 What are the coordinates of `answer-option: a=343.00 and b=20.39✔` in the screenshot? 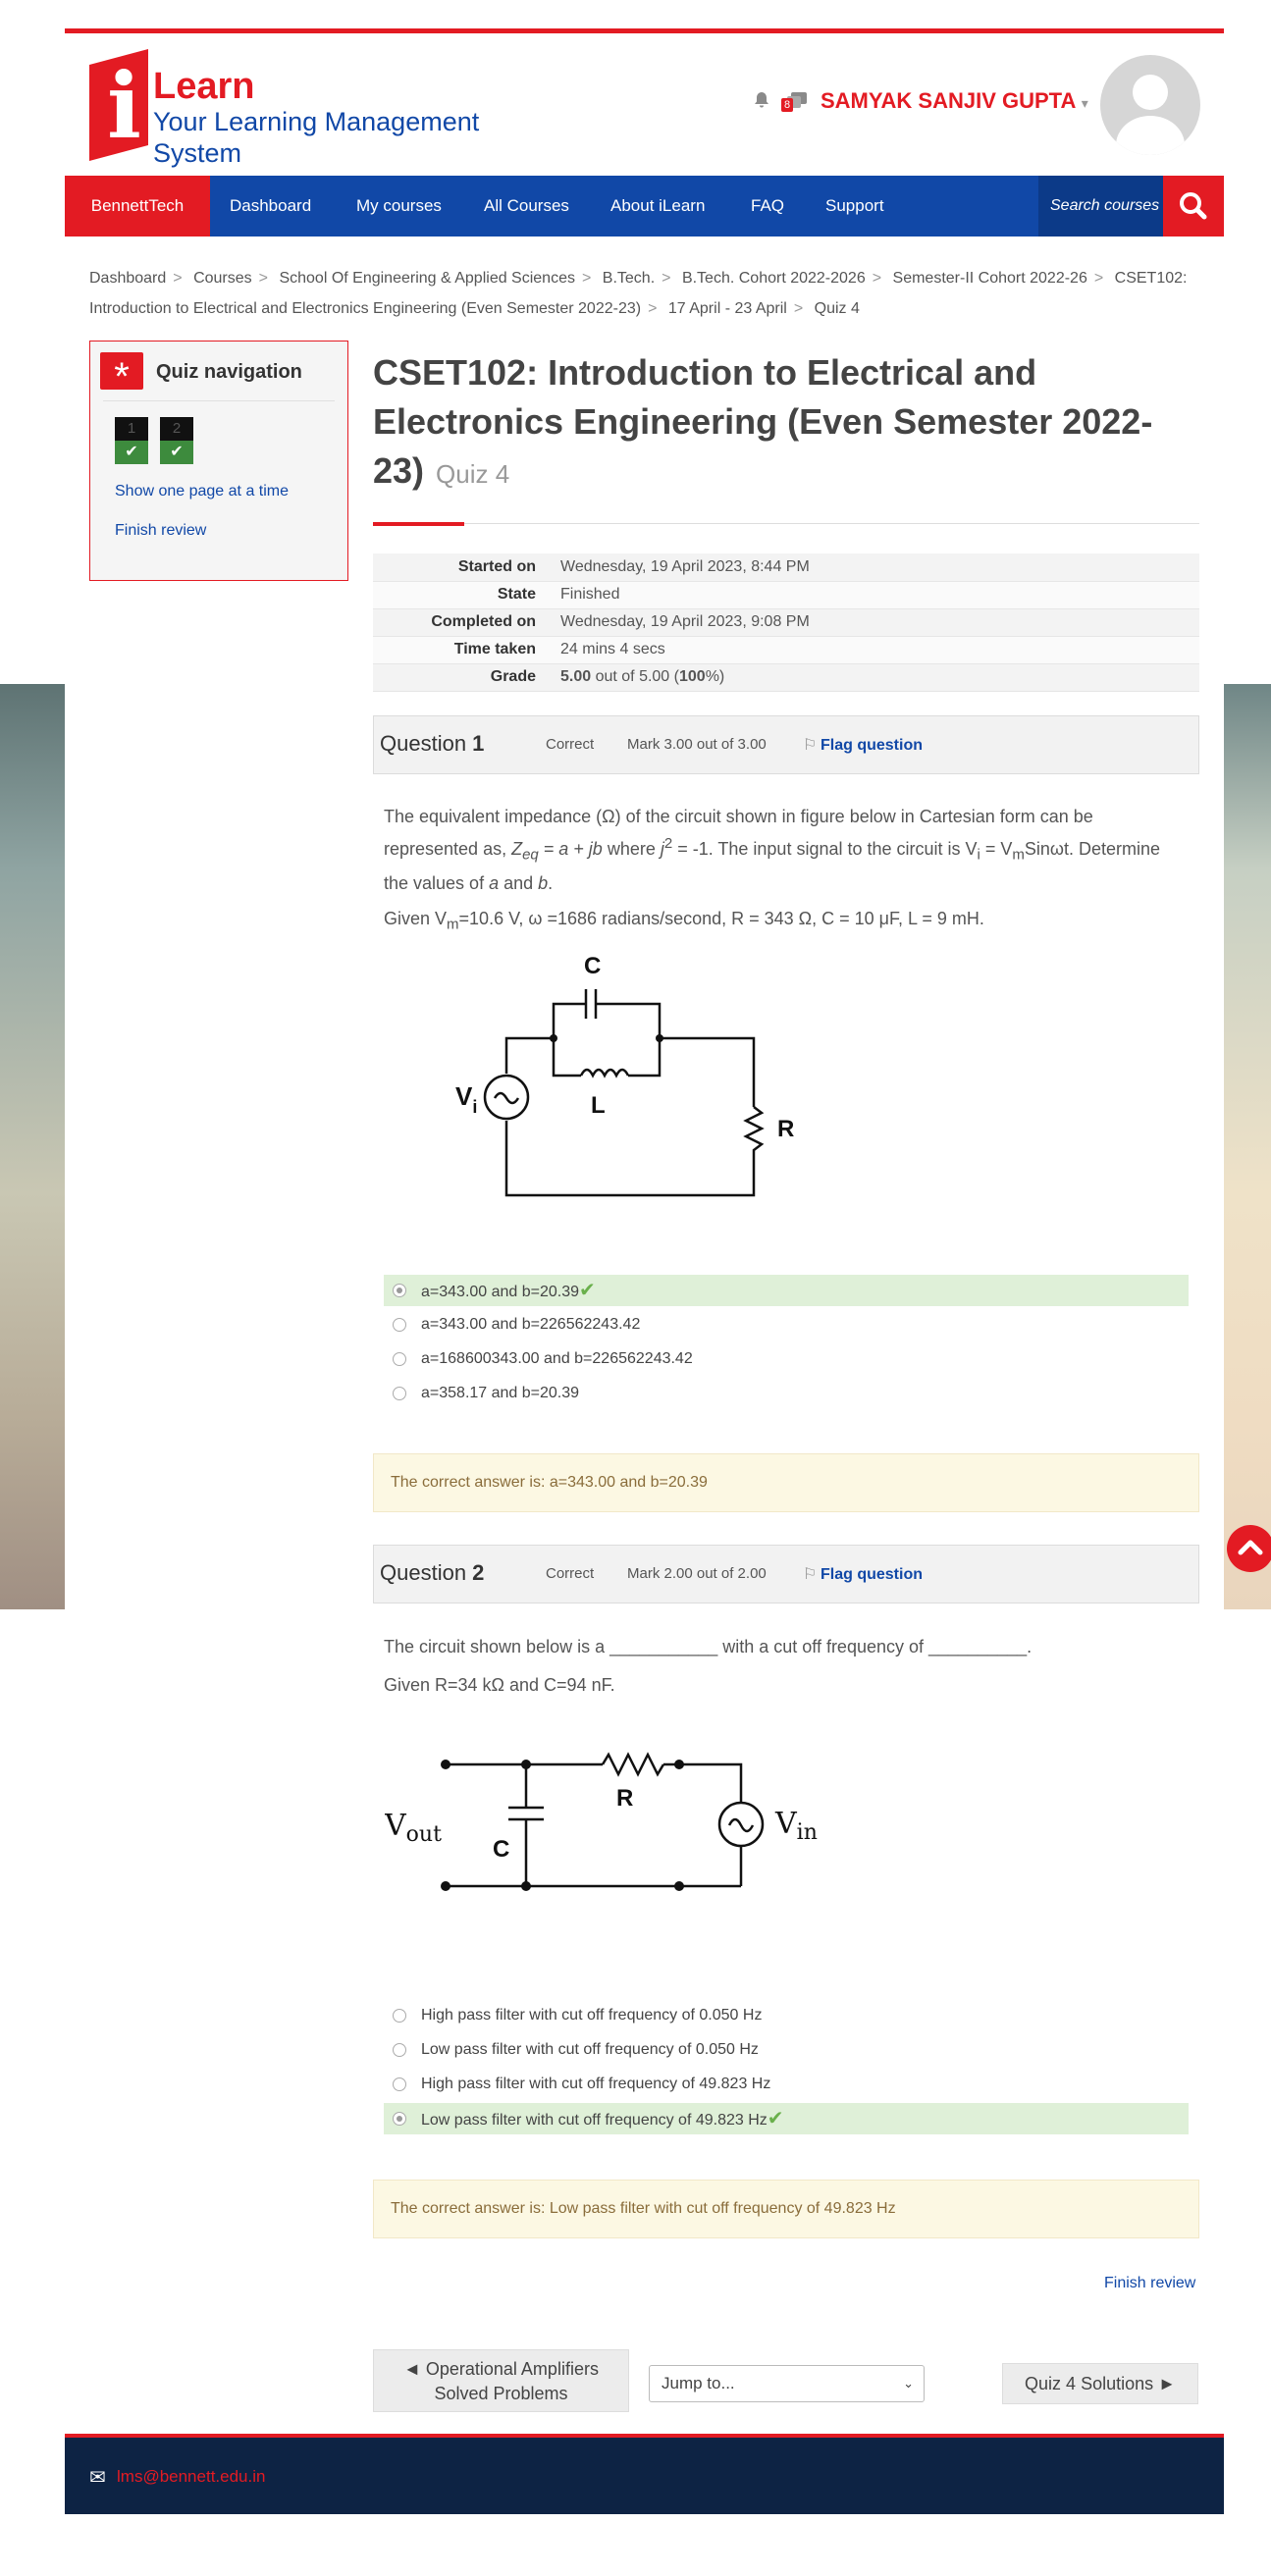 It's located at (786, 1290).